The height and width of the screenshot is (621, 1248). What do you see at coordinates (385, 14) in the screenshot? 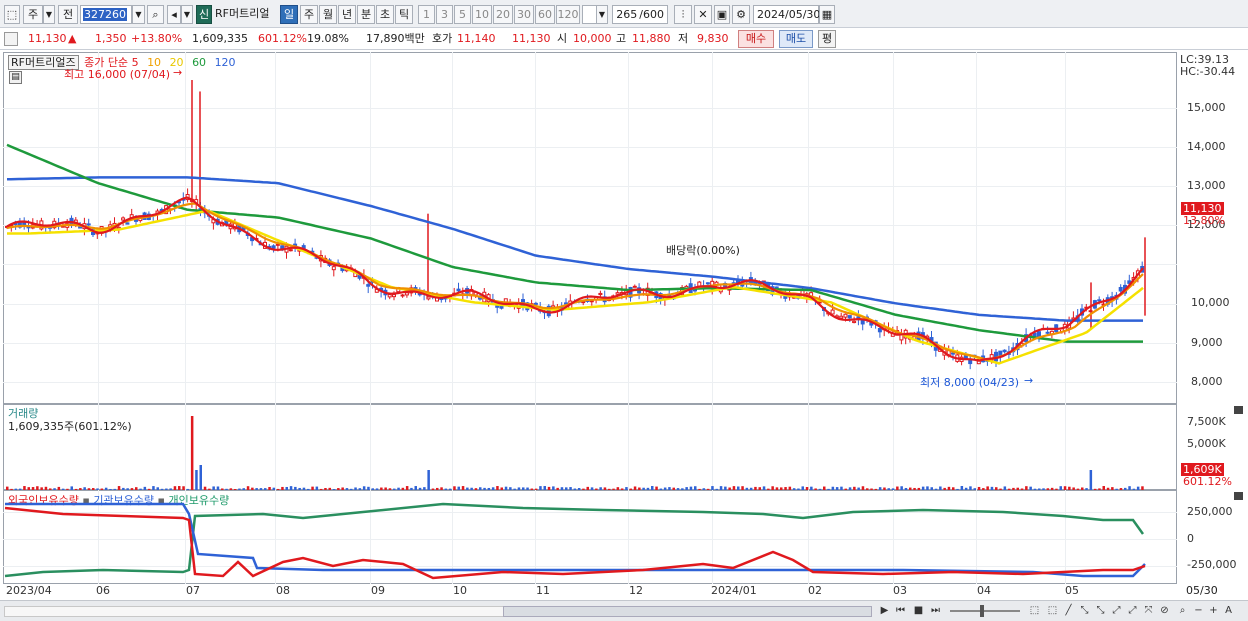
I see `period-second: 초` at bounding box center [385, 14].